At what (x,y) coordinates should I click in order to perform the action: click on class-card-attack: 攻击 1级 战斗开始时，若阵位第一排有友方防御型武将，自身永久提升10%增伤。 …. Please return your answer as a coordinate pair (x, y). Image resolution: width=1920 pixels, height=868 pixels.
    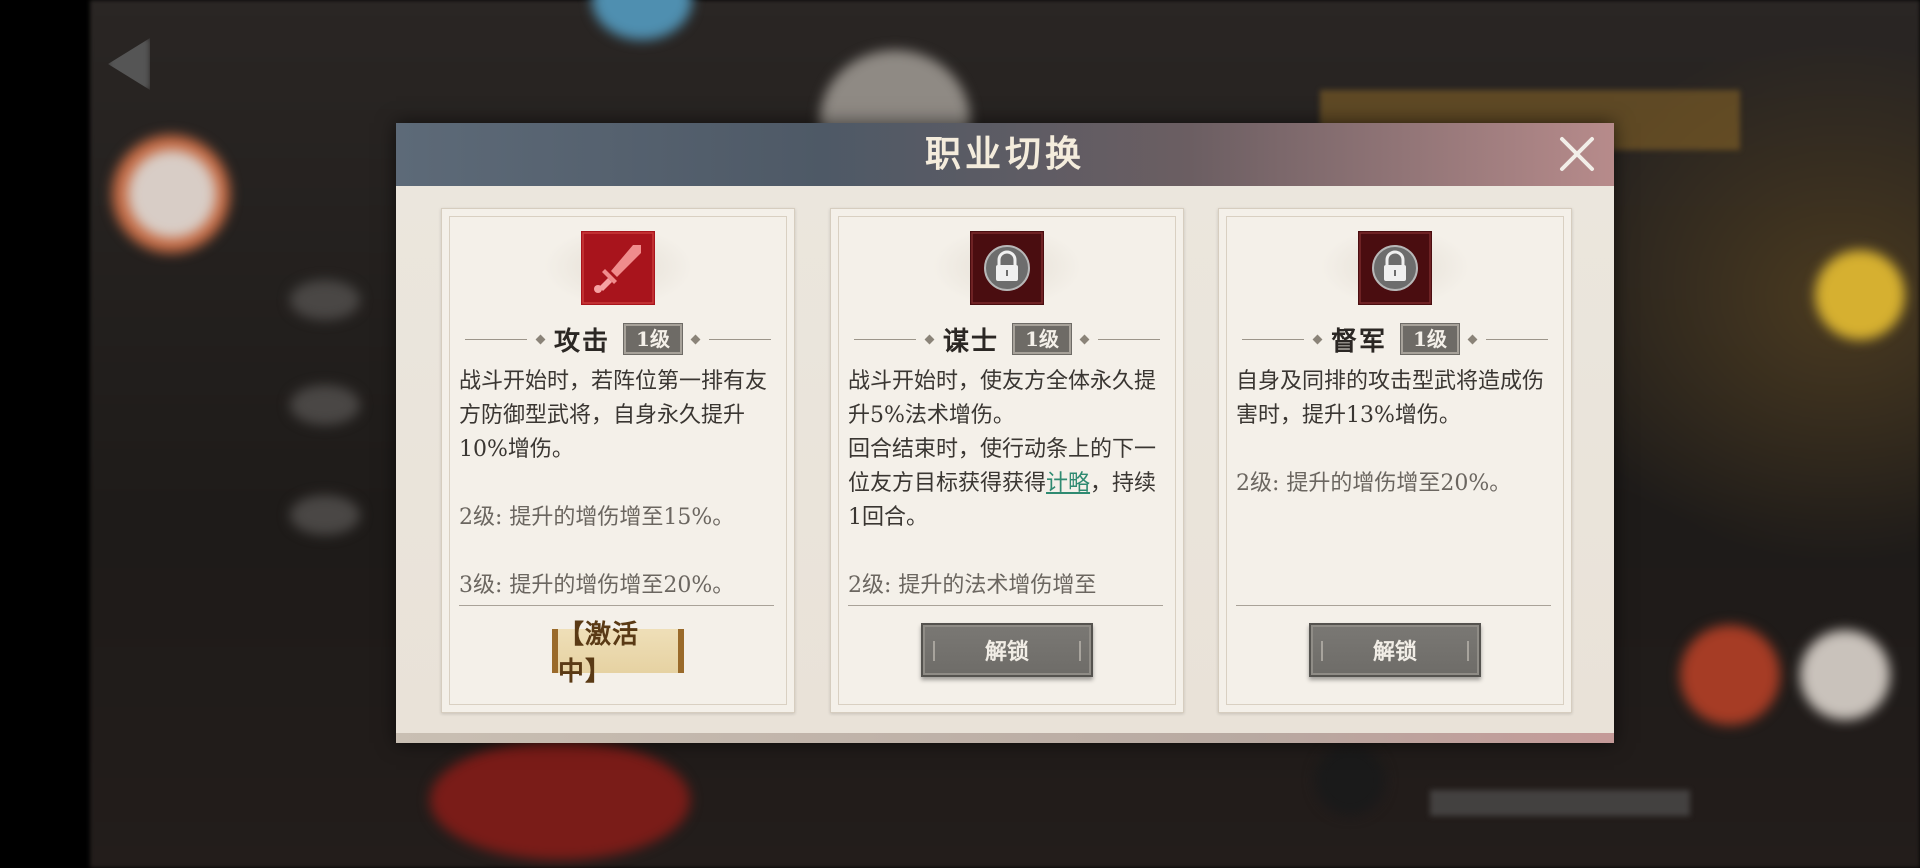
    Looking at the image, I should click on (618, 460).